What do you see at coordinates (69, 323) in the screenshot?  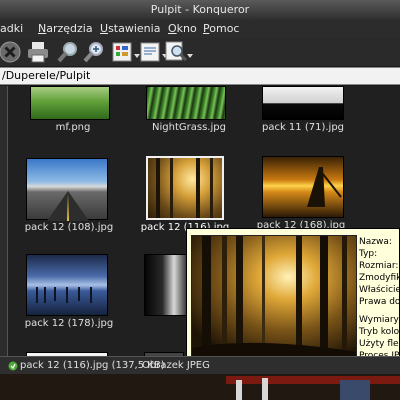 I see `file-name: pack 12 (178).jpg` at bounding box center [69, 323].